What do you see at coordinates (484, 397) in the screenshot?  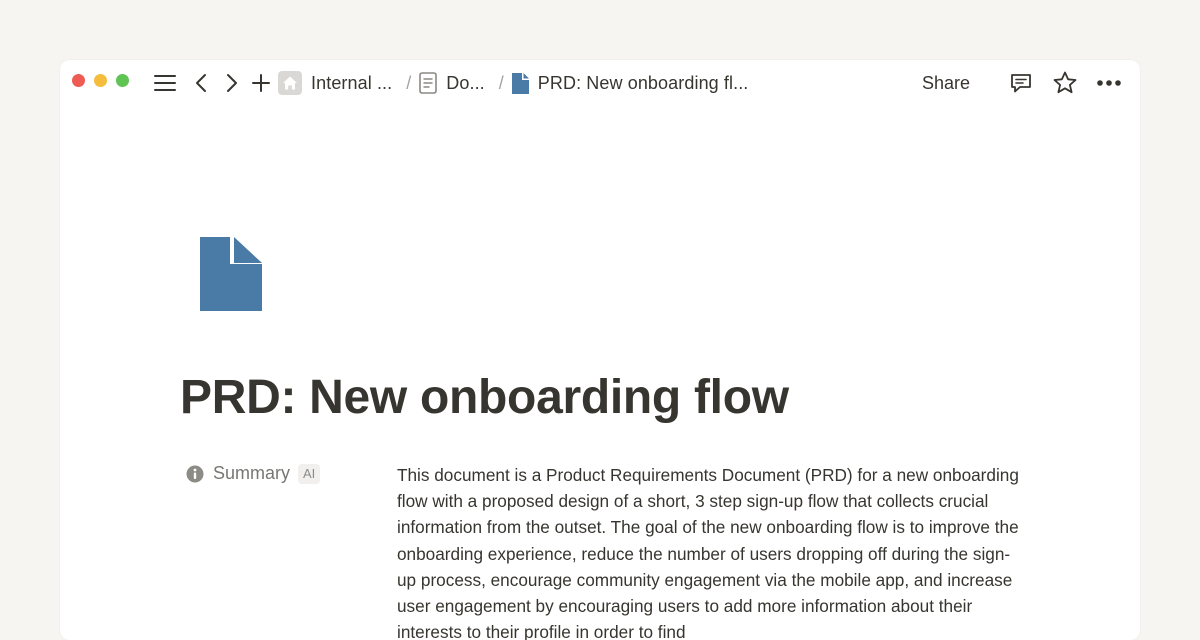 I see `page-title: PRD: New onboarding flow` at bounding box center [484, 397].